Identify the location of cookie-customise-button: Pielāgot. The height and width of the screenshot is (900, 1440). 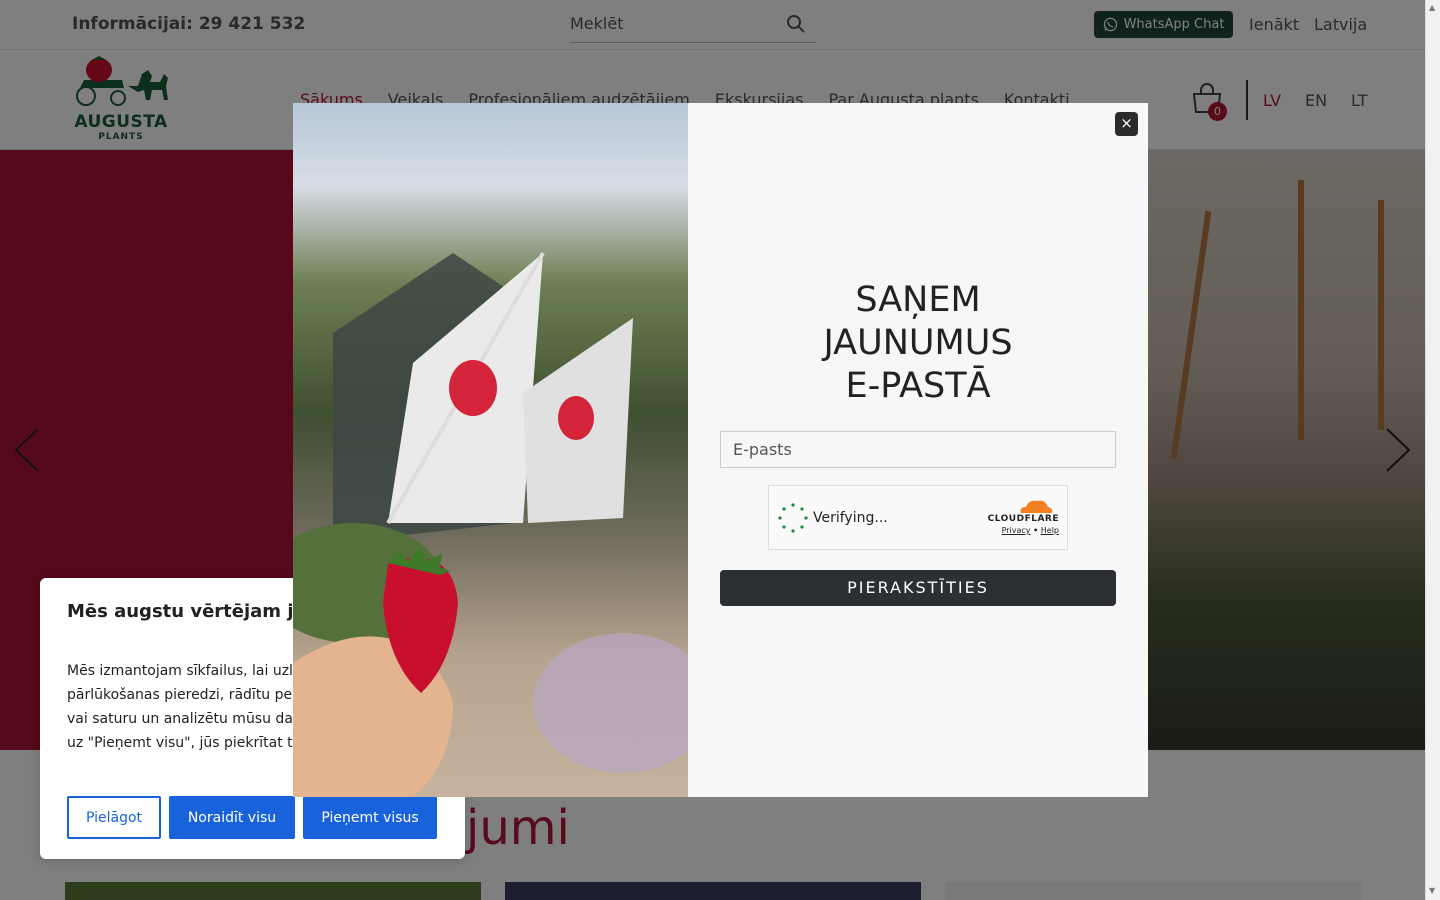
(114, 817).